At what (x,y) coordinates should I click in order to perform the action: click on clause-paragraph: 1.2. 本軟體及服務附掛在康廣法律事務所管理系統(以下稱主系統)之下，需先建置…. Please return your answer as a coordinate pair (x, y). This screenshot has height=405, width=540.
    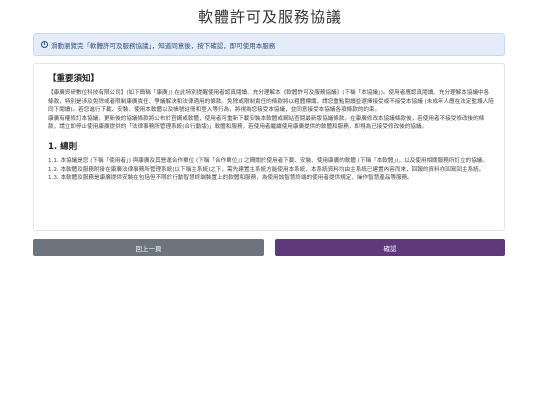
    Looking at the image, I should click on (266, 169).